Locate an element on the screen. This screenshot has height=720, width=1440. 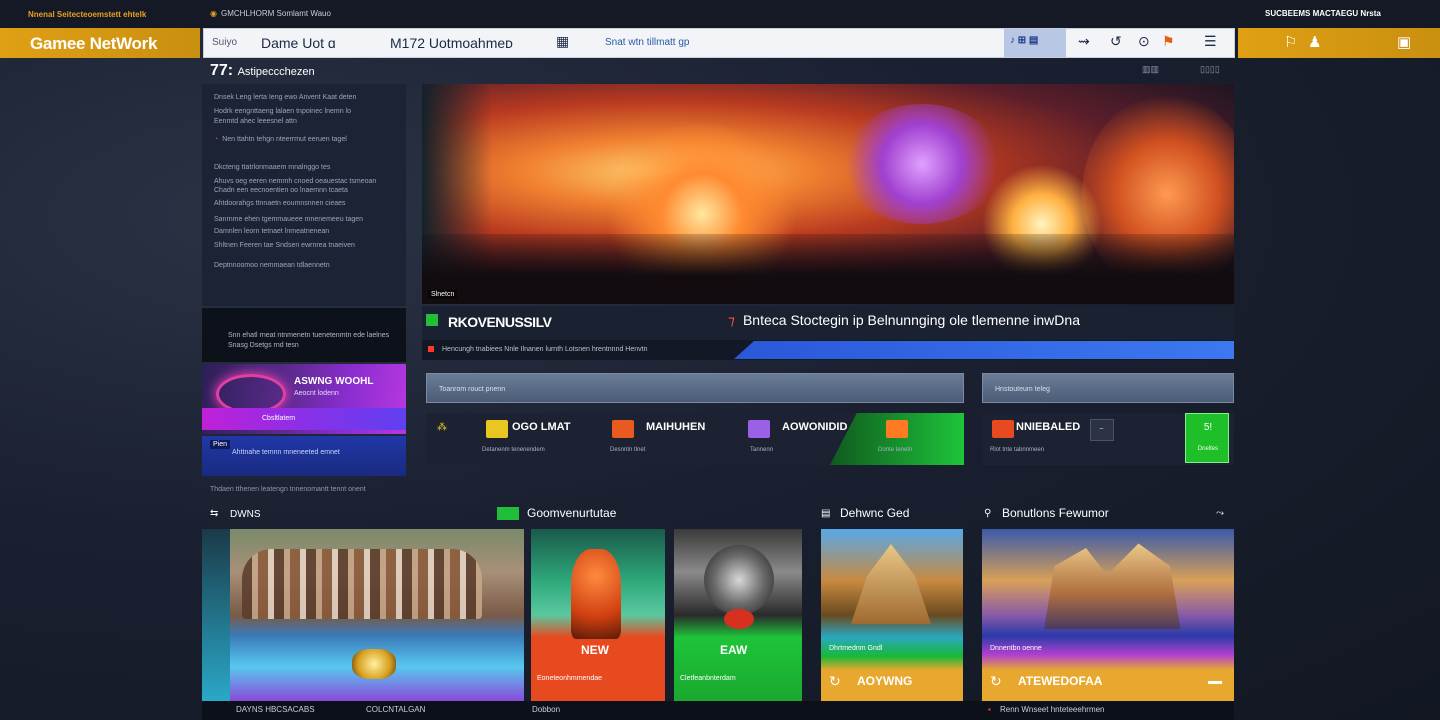
dropdown-button: − is located at coordinates (1102, 430).